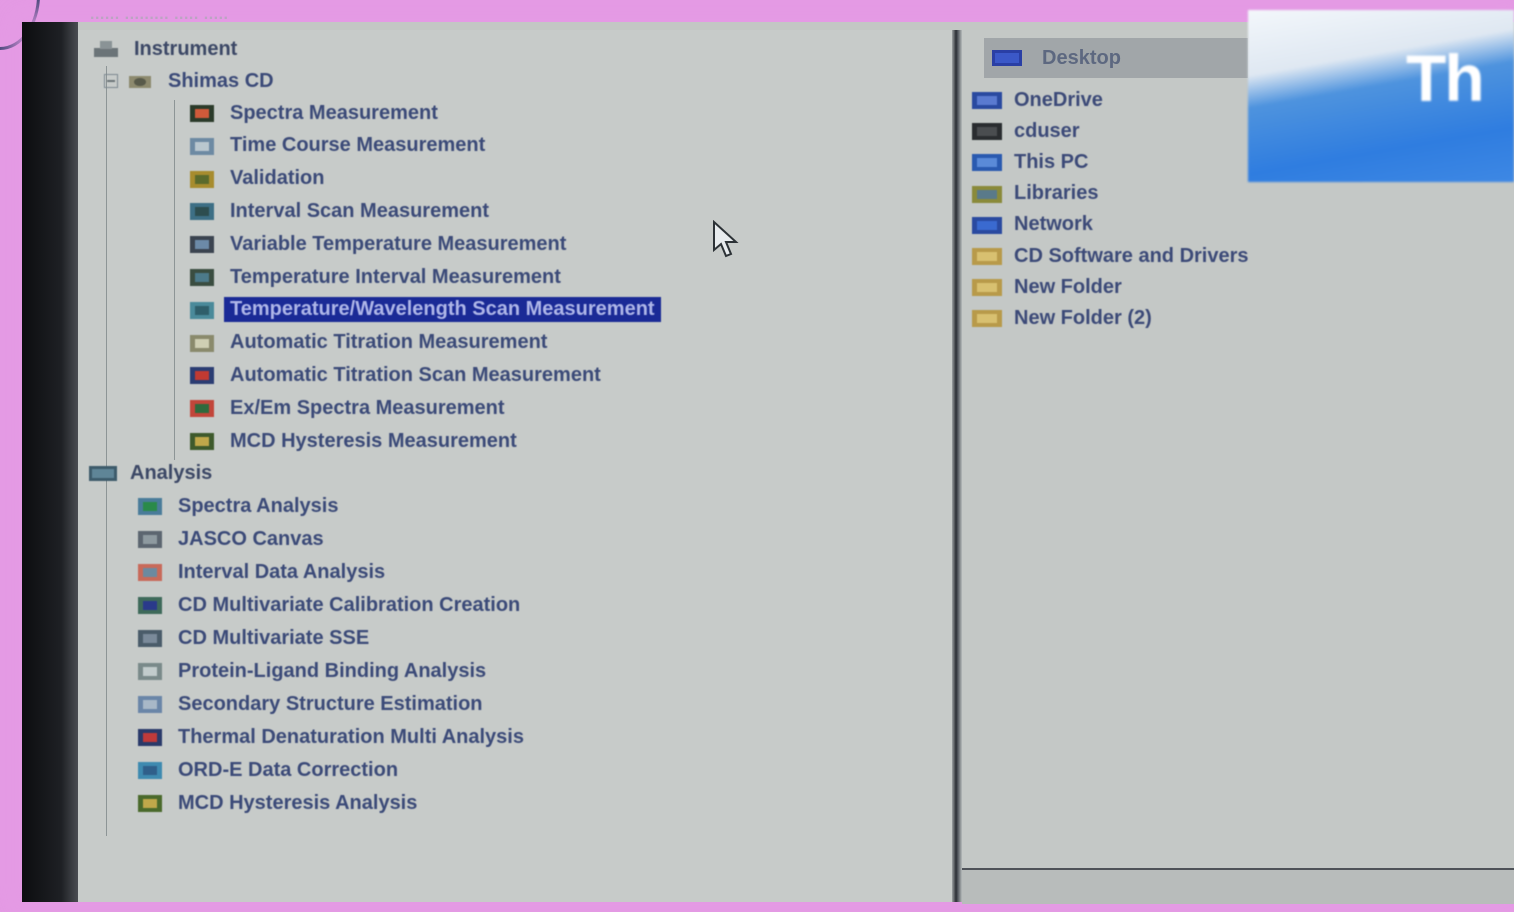 The width and height of the screenshot is (1514, 912). What do you see at coordinates (203, 441) in the screenshot?
I see `mcd-icon` at bounding box center [203, 441].